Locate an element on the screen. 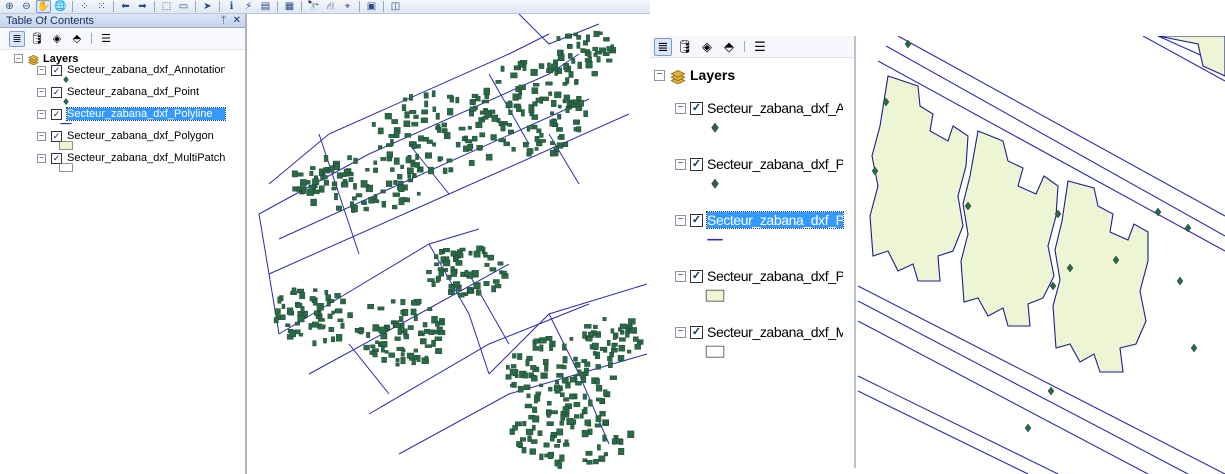 This screenshot has height=474, width=1225. road-line is located at coordinates (943, 432).